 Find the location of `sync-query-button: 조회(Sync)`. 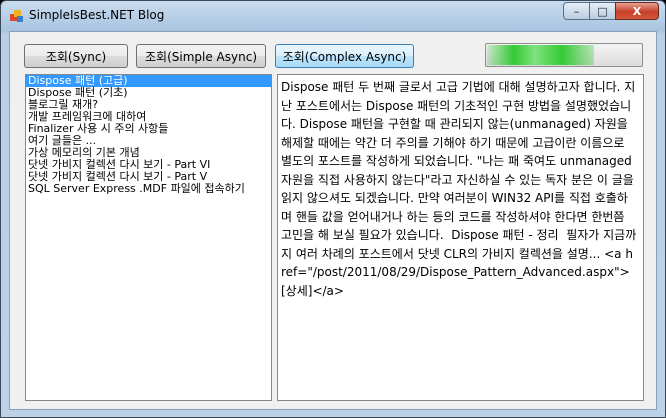

sync-query-button: 조회(Sync) is located at coordinates (76, 56).